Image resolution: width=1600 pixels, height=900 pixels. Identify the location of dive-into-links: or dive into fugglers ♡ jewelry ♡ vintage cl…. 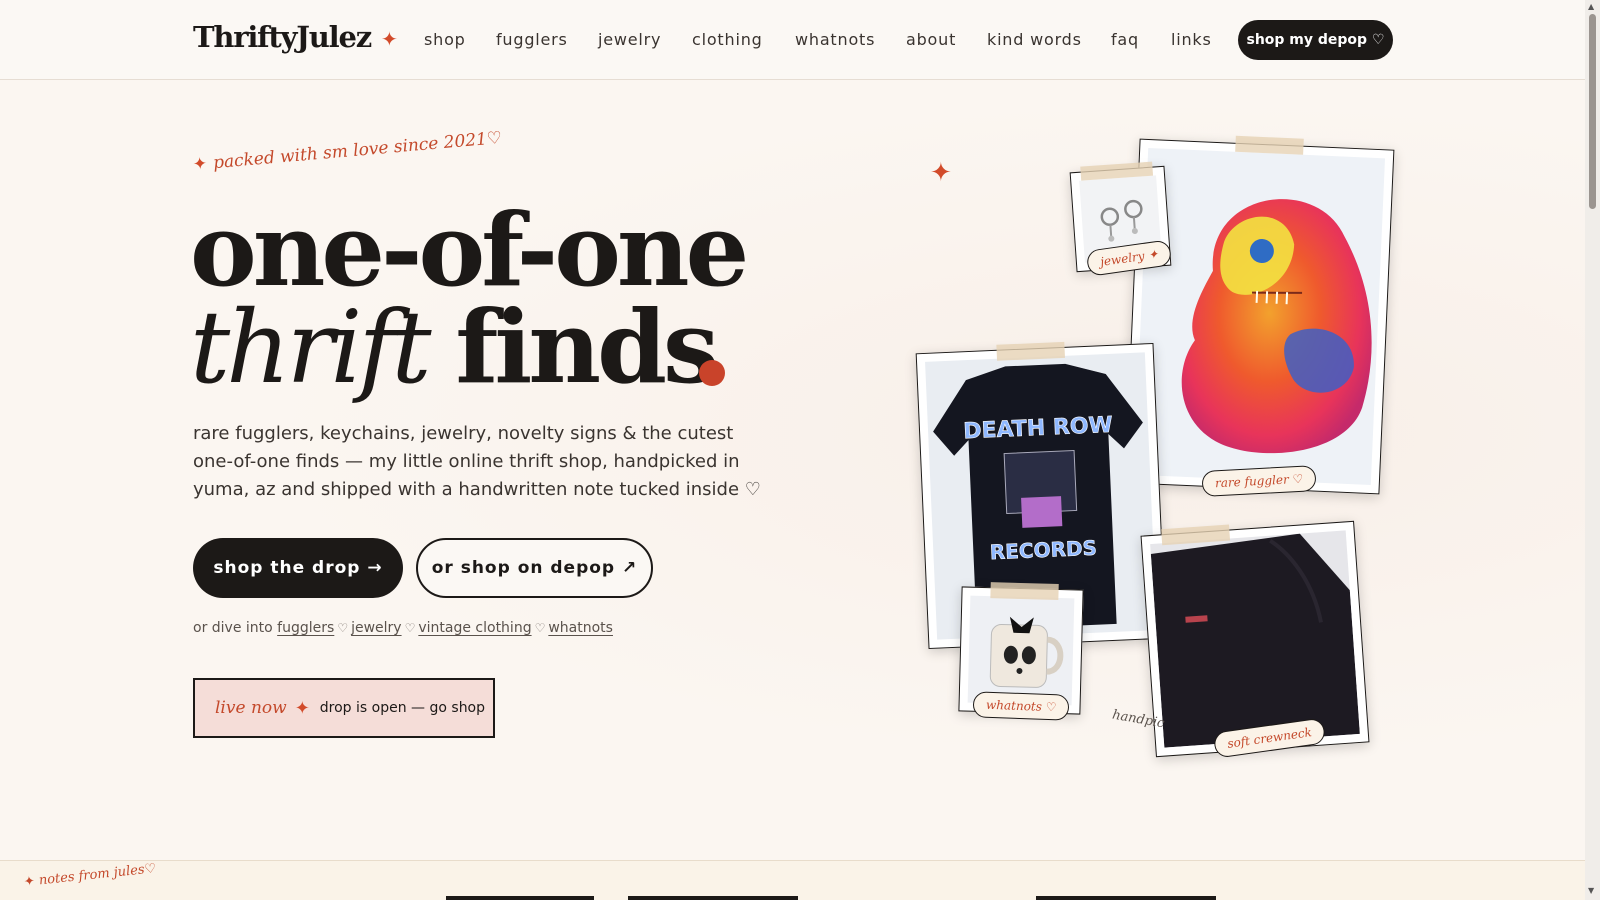
(403, 628).